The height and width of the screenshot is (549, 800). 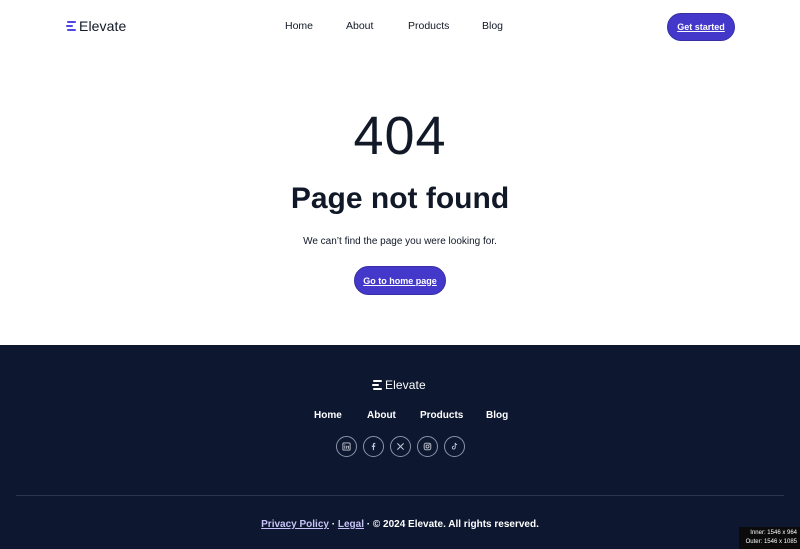 What do you see at coordinates (701, 27) in the screenshot?
I see `get-started-button: Get started` at bounding box center [701, 27].